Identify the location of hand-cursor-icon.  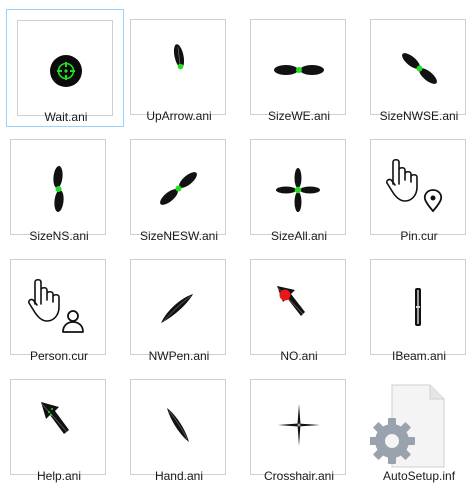
(178, 425).